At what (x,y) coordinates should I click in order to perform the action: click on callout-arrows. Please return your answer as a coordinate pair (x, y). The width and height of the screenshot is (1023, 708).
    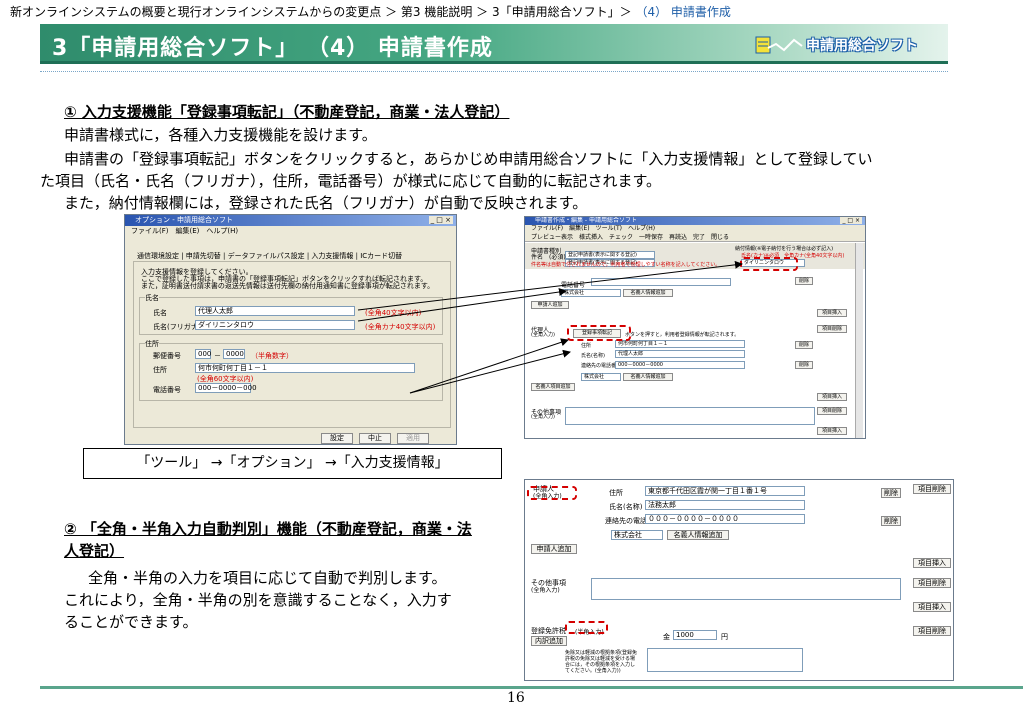
    Looking at the image, I should click on (550, 327).